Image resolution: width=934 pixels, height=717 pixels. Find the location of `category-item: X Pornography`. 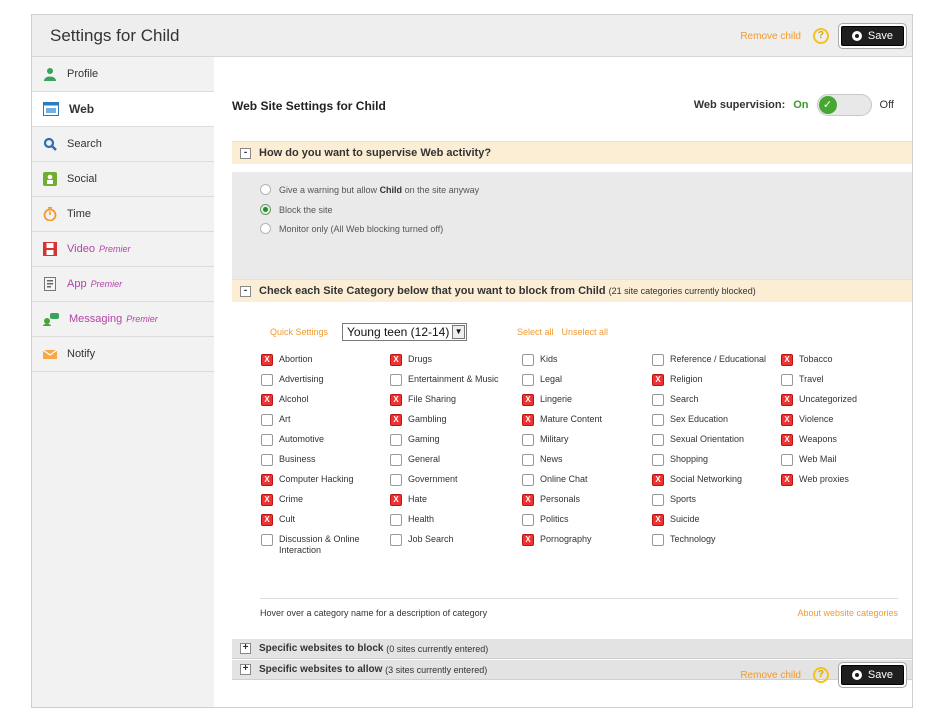

category-item: X Pornography is located at coordinates (584, 540).